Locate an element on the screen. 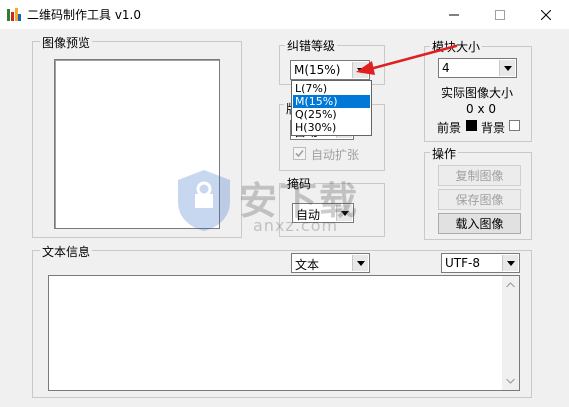 The height and width of the screenshot is (407, 569). maximize-button is located at coordinates (500, 14).